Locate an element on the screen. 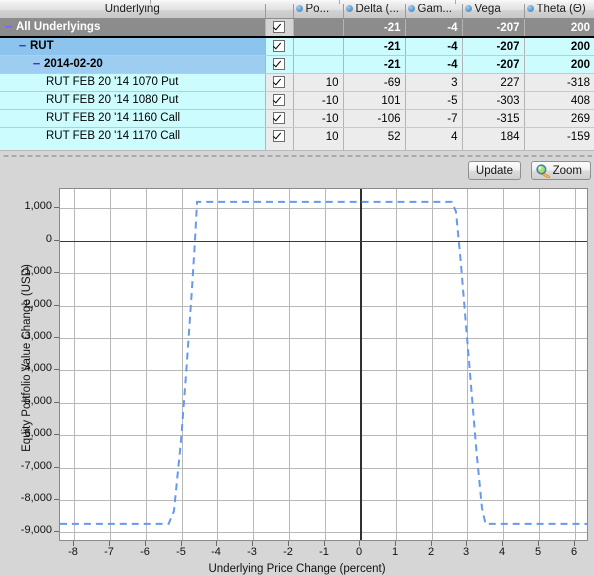 The height and width of the screenshot is (576, 594). cell-vega: -315 is located at coordinates (493, 118).